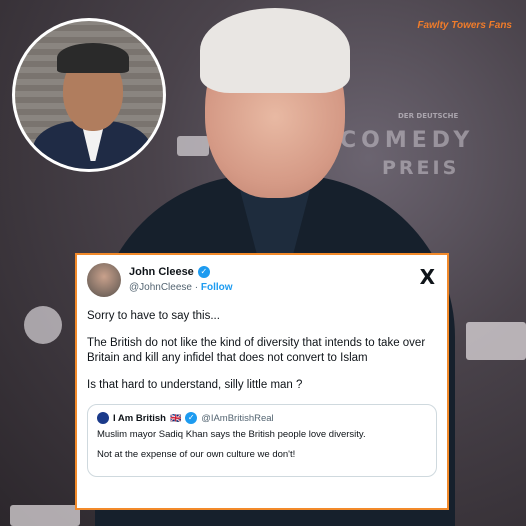 The width and height of the screenshot is (526, 526). What do you see at coordinates (464, 25) in the screenshot?
I see `watermark: Fawlty Towers Fans` at bounding box center [464, 25].